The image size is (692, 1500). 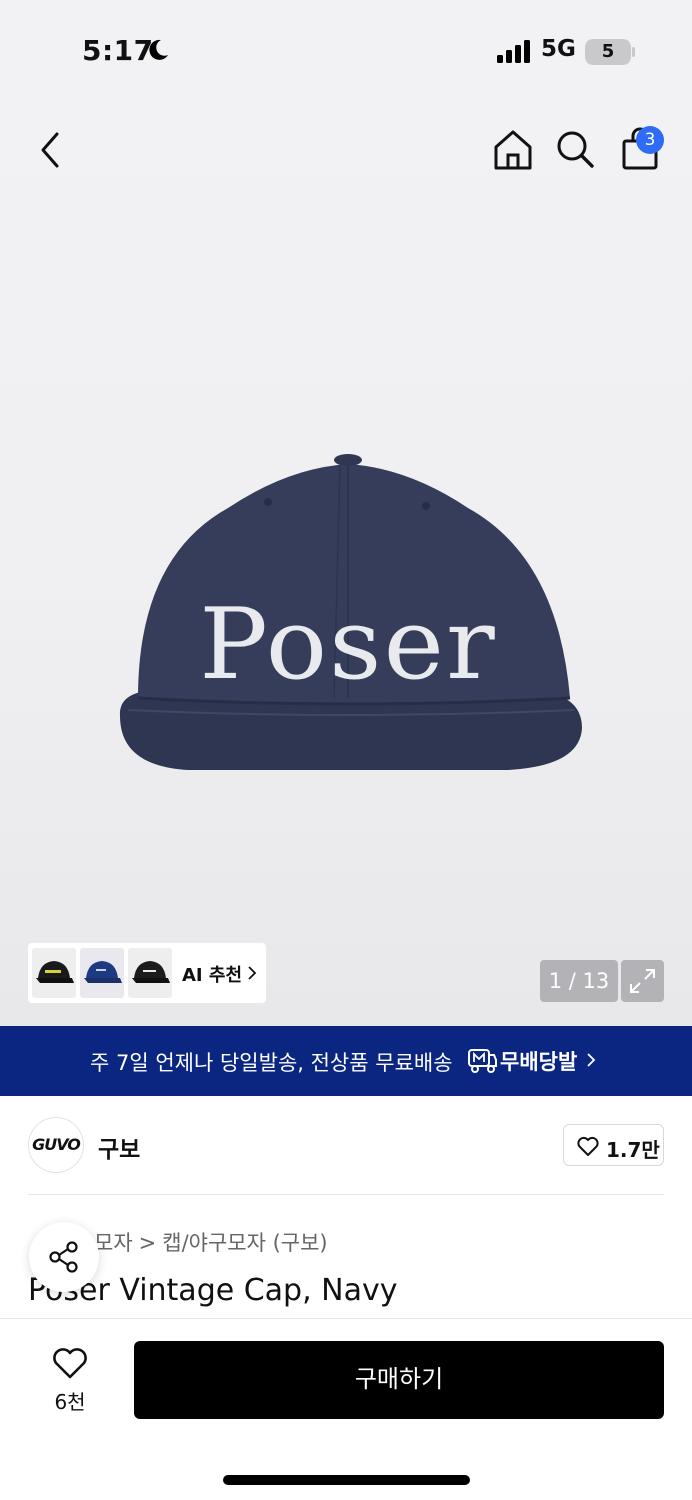 What do you see at coordinates (346, 1480) in the screenshot?
I see `home-indicator` at bounding box center [346, 1480].